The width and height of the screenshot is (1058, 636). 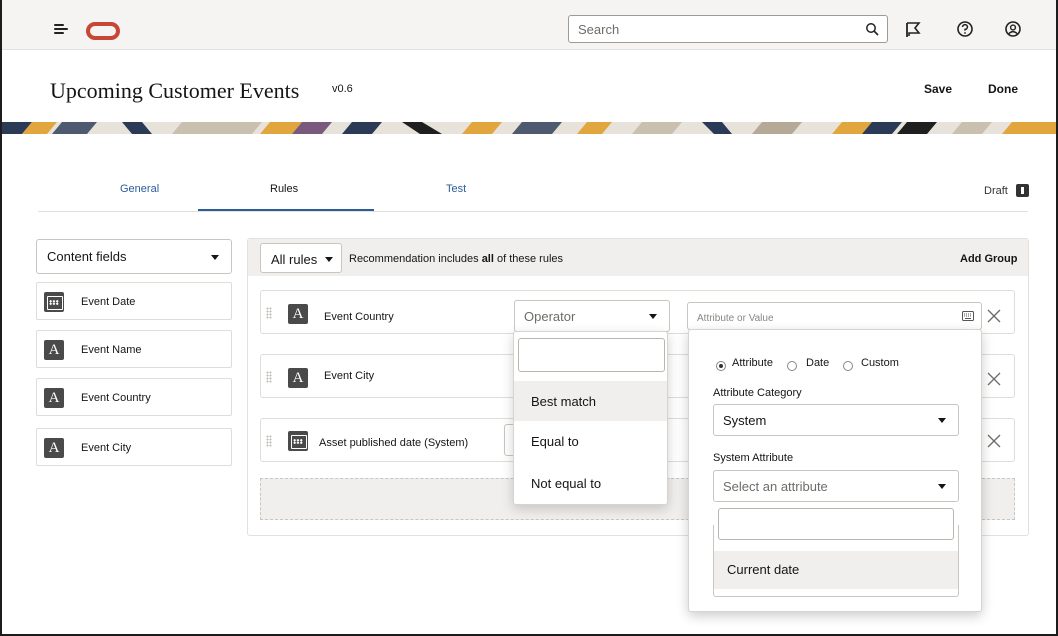 I want to click on attribute-option-current-date: Current date, so click(x=836, y=570).